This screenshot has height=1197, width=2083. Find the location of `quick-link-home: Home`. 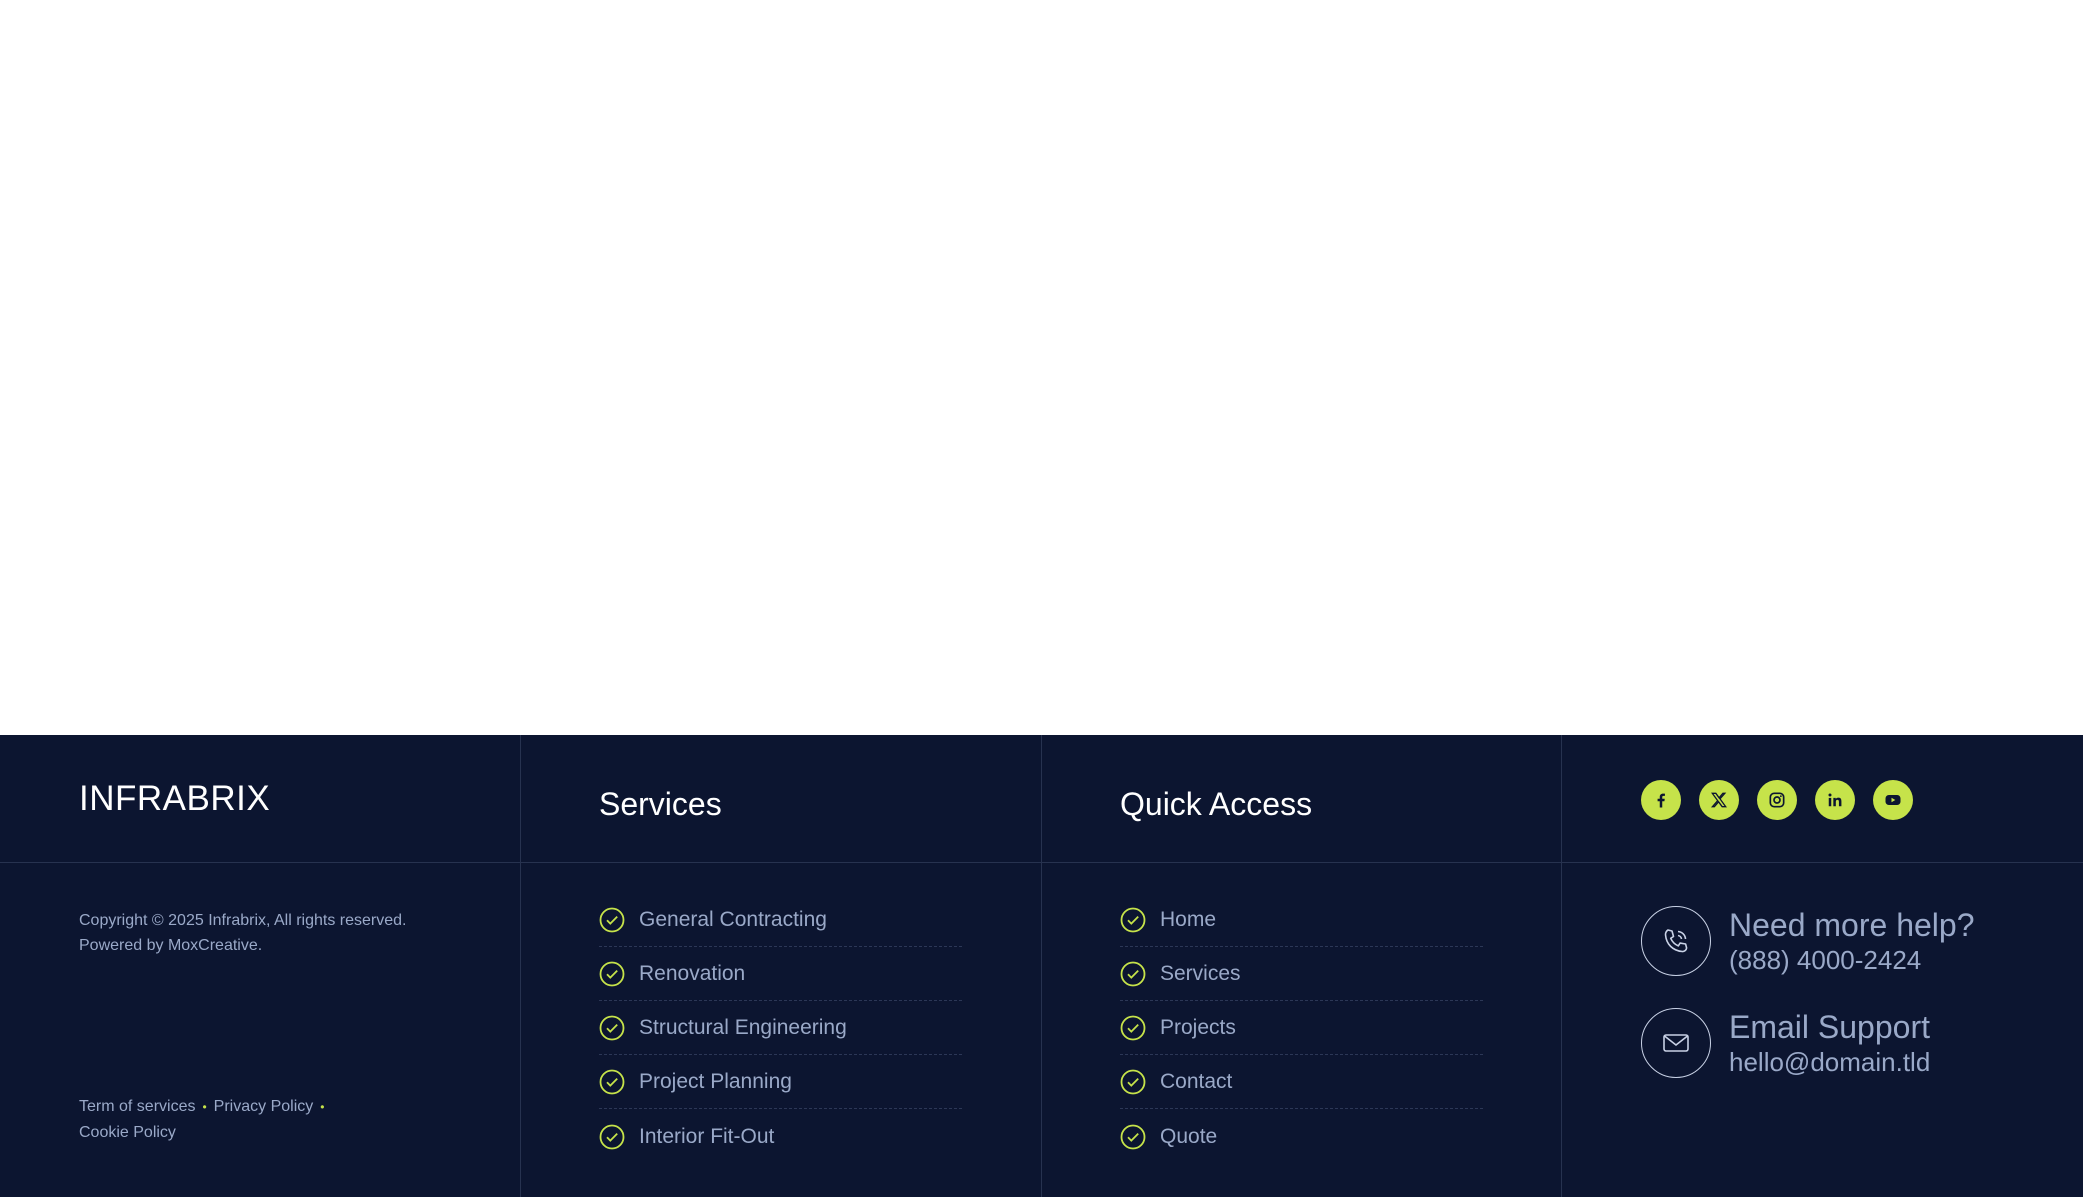

quick-link-home: Home is located at coordinates (1188, 920).